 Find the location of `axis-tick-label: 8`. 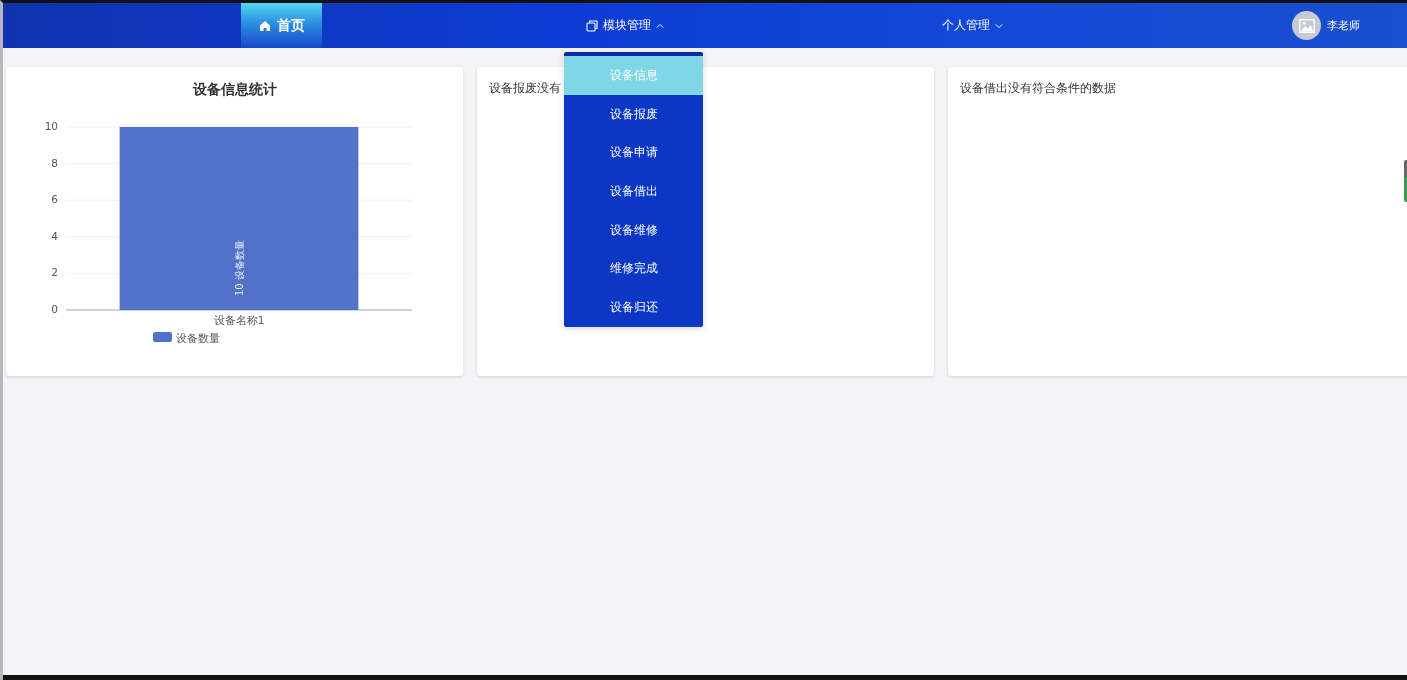

axis-tick-label: 8 is located at coordinates (54, 162).